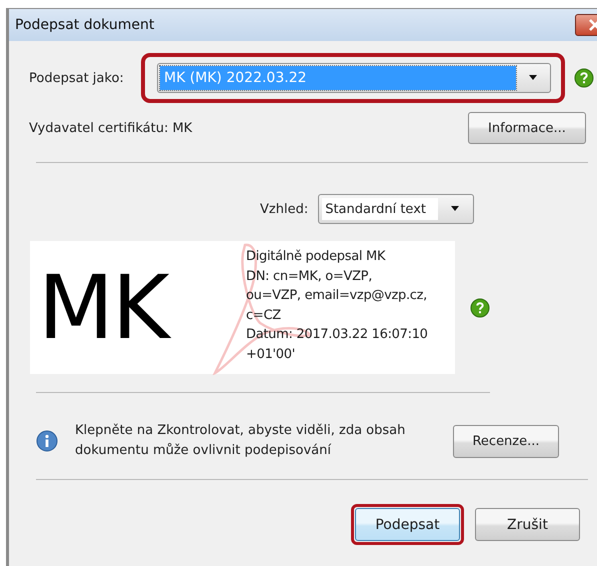 This screenshot has width=597, height=566. Describe the element at coordinates (407, 524) in the screenshot. I see `sign-button: Podepsat` at that location.